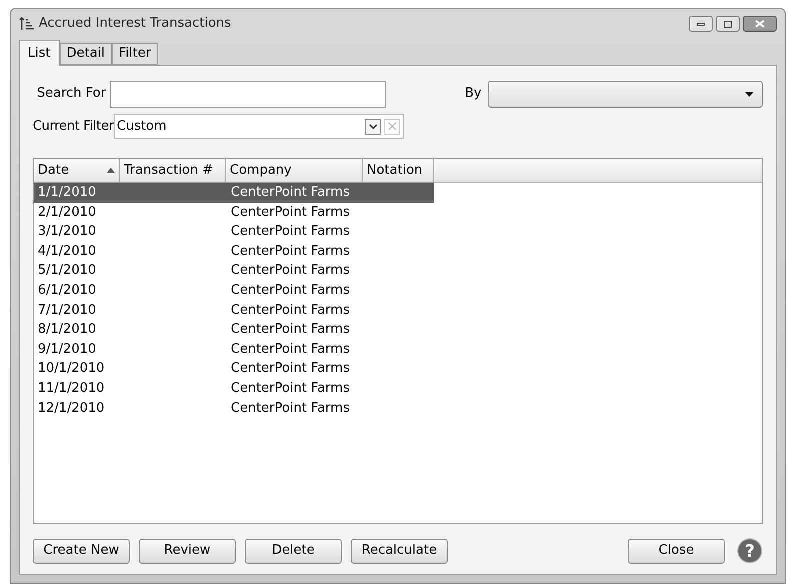  Describe the element at coordinates (398, 350) in the screenshot. I see `table-row: 9/1/2010 CenterPoint Farms` at that location.